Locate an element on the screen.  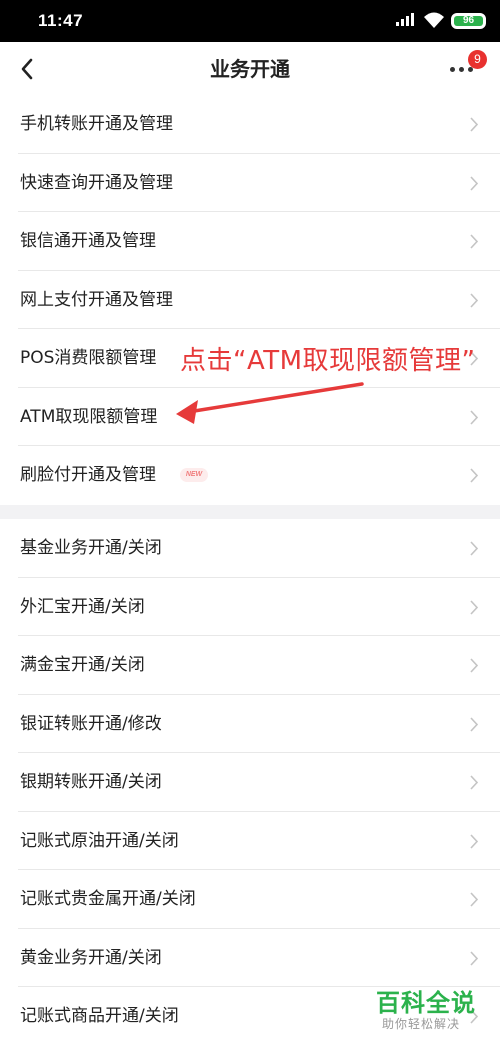
signal-icon is located at coordinates (407, 20).